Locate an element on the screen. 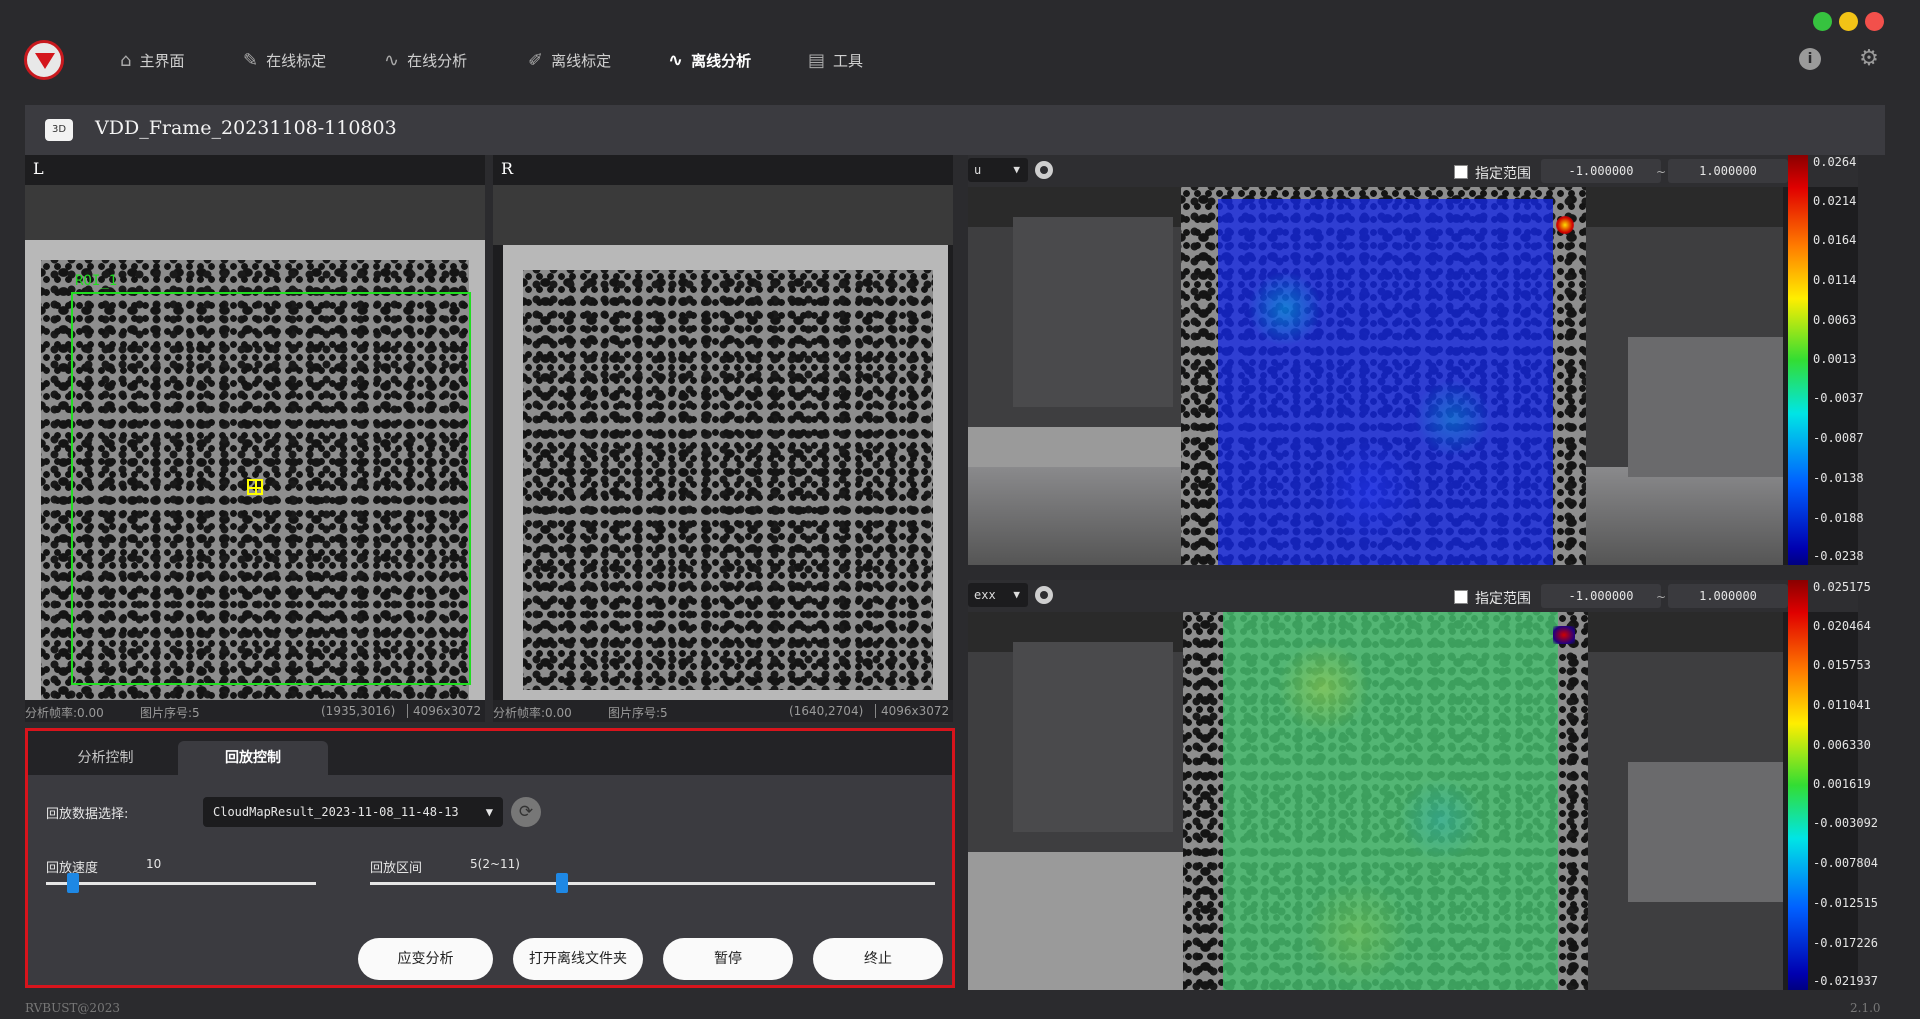 Image resolution: width=1920 pixels, height=1019 pixels. speckle-pattern is located at coordinates (728, 480).